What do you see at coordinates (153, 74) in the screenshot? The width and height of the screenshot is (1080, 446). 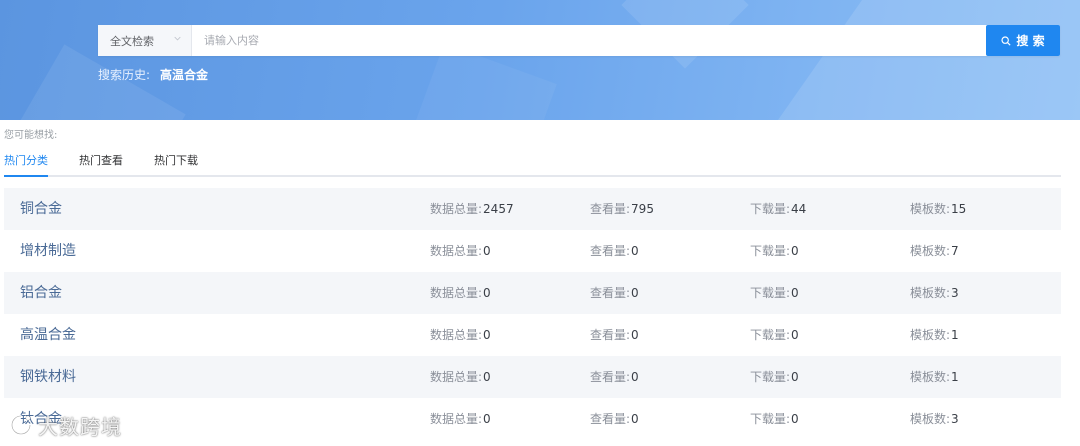 I see `search-history: 搜索历史: 高温合金` at bounding box center [153, 74].